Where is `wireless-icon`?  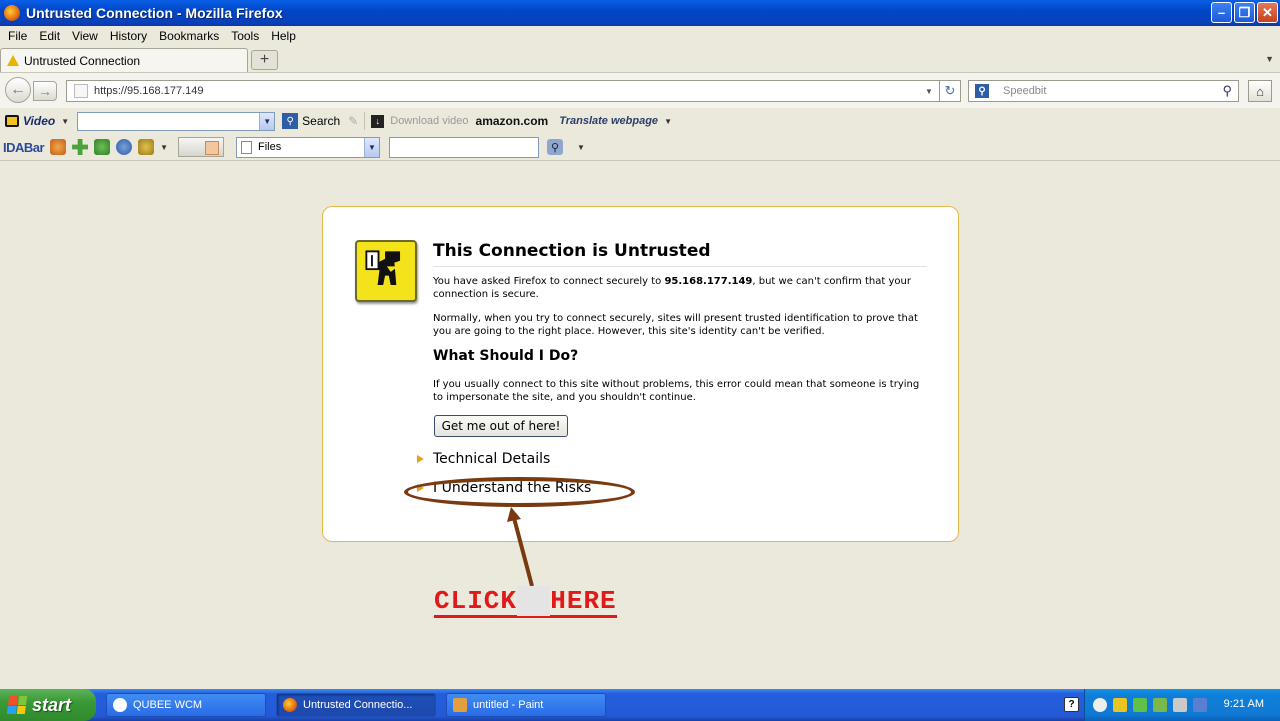
wireless-icon is located at coordinates (1160, 705).